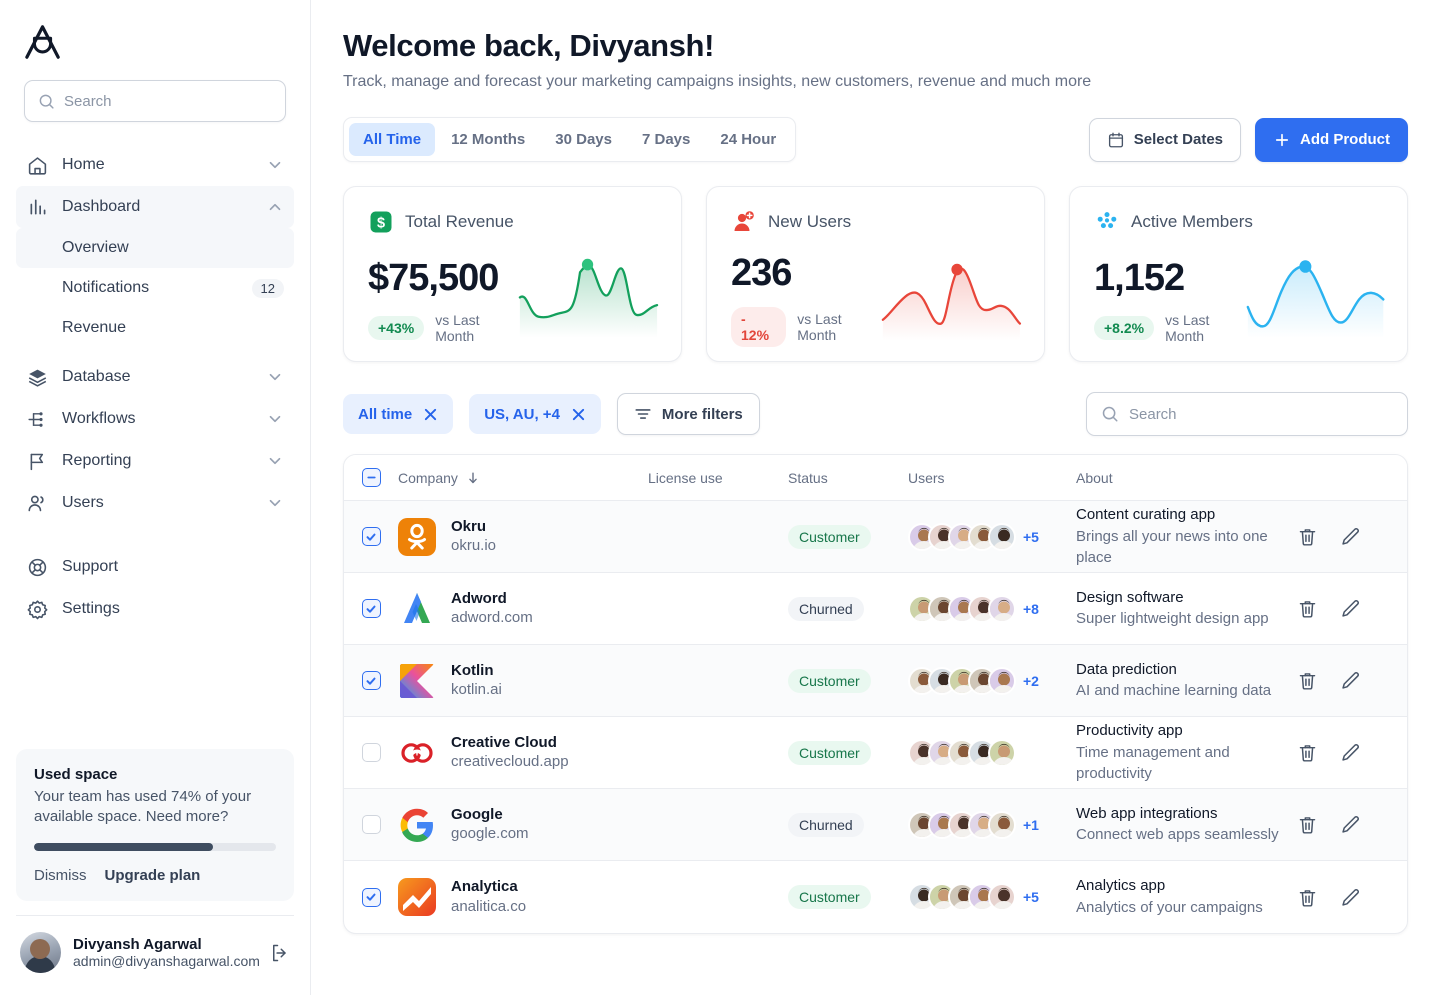 This screenshot has width=1440, height=995. Describe the element at coordinates (155, 52) in the screenshot. I see `brand-logo` at that location.